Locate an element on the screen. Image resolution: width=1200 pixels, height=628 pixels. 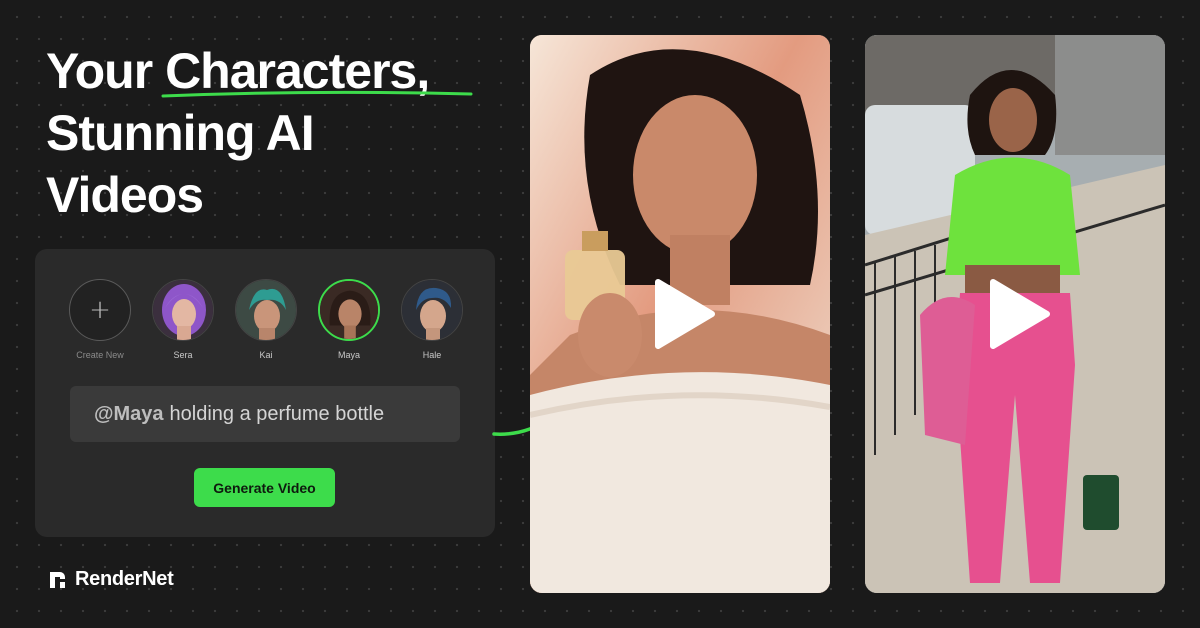
prompt-input: @Maya holding a perfume bottle is located at coordinates (265, 414).